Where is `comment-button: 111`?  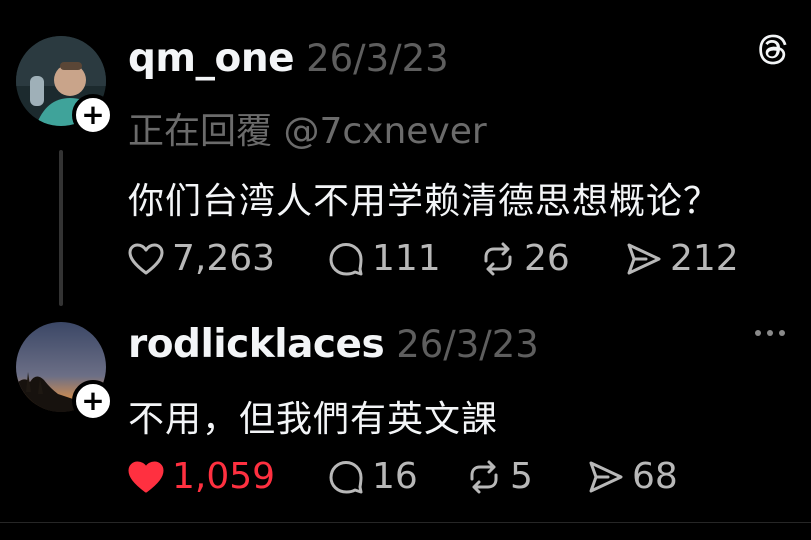 comment-button: 111 is located at coordinates (402, 258).